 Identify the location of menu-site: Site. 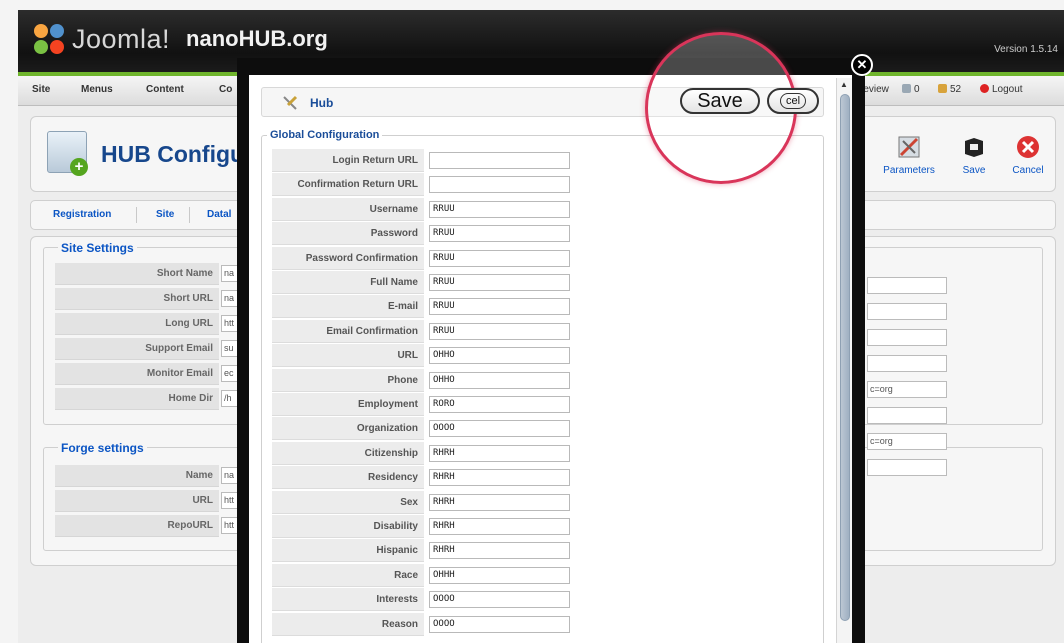
(41, 89).